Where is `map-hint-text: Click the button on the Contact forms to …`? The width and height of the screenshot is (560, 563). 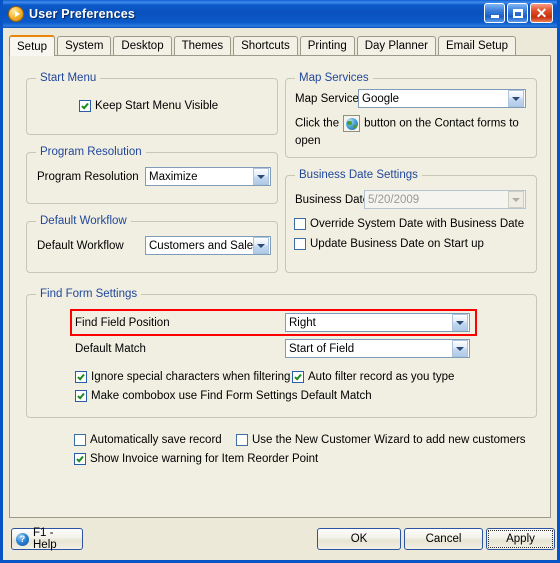 map-hint-text: Click the button on the Contact forms to … is located at coordinates (410, 132).